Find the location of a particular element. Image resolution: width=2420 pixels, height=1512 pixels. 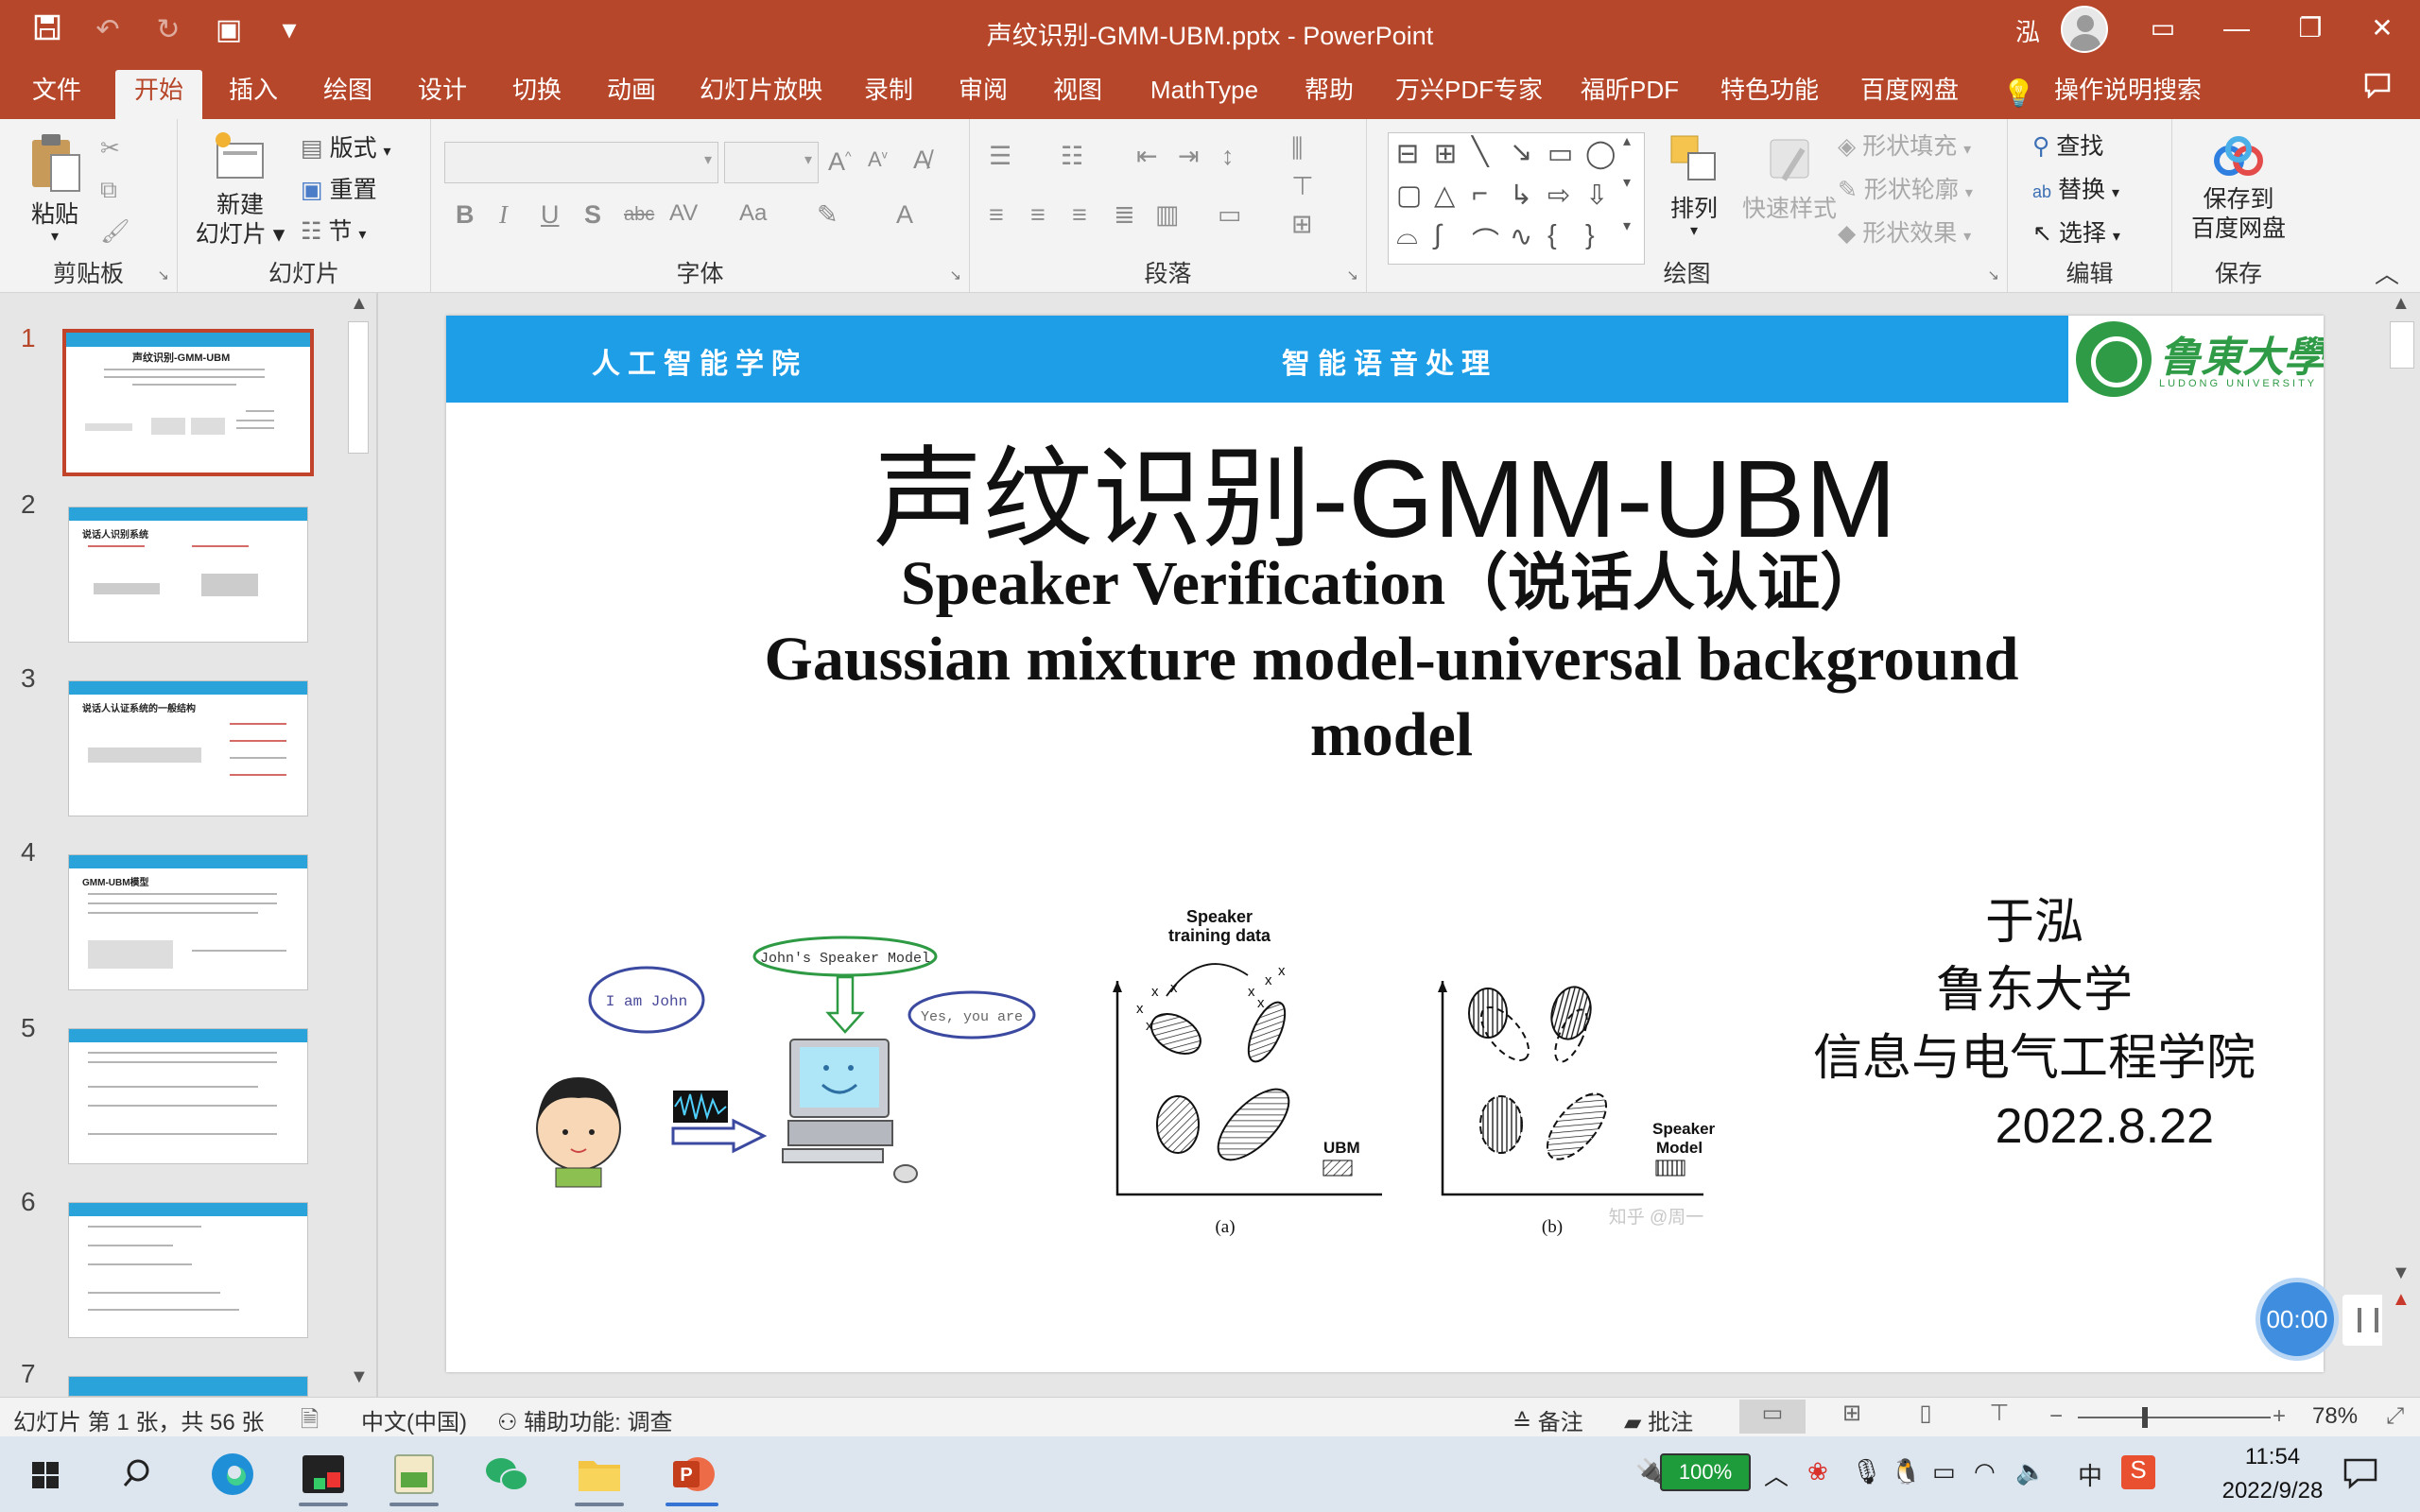

battery-indicator: 100% is located at coordinates (1705, 1472).